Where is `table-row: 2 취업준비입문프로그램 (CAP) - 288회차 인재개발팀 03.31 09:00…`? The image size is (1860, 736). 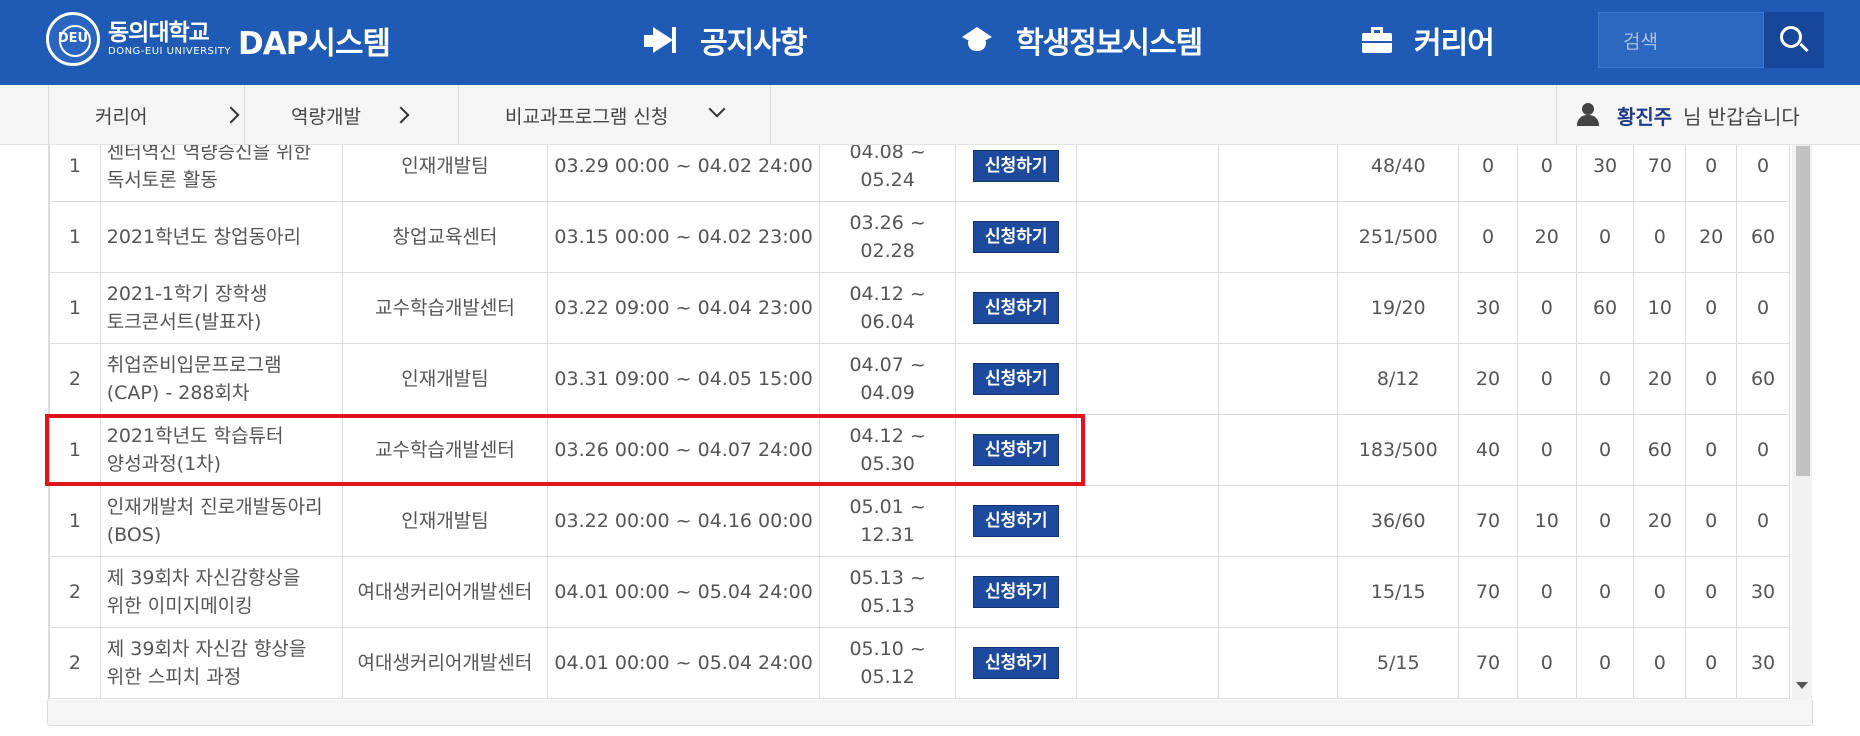
table-row: 2 취업준비입문프로그램 (CAP) - 288회차 인재개발팀 03.31 09:00… is located at coordinates (919, 379).